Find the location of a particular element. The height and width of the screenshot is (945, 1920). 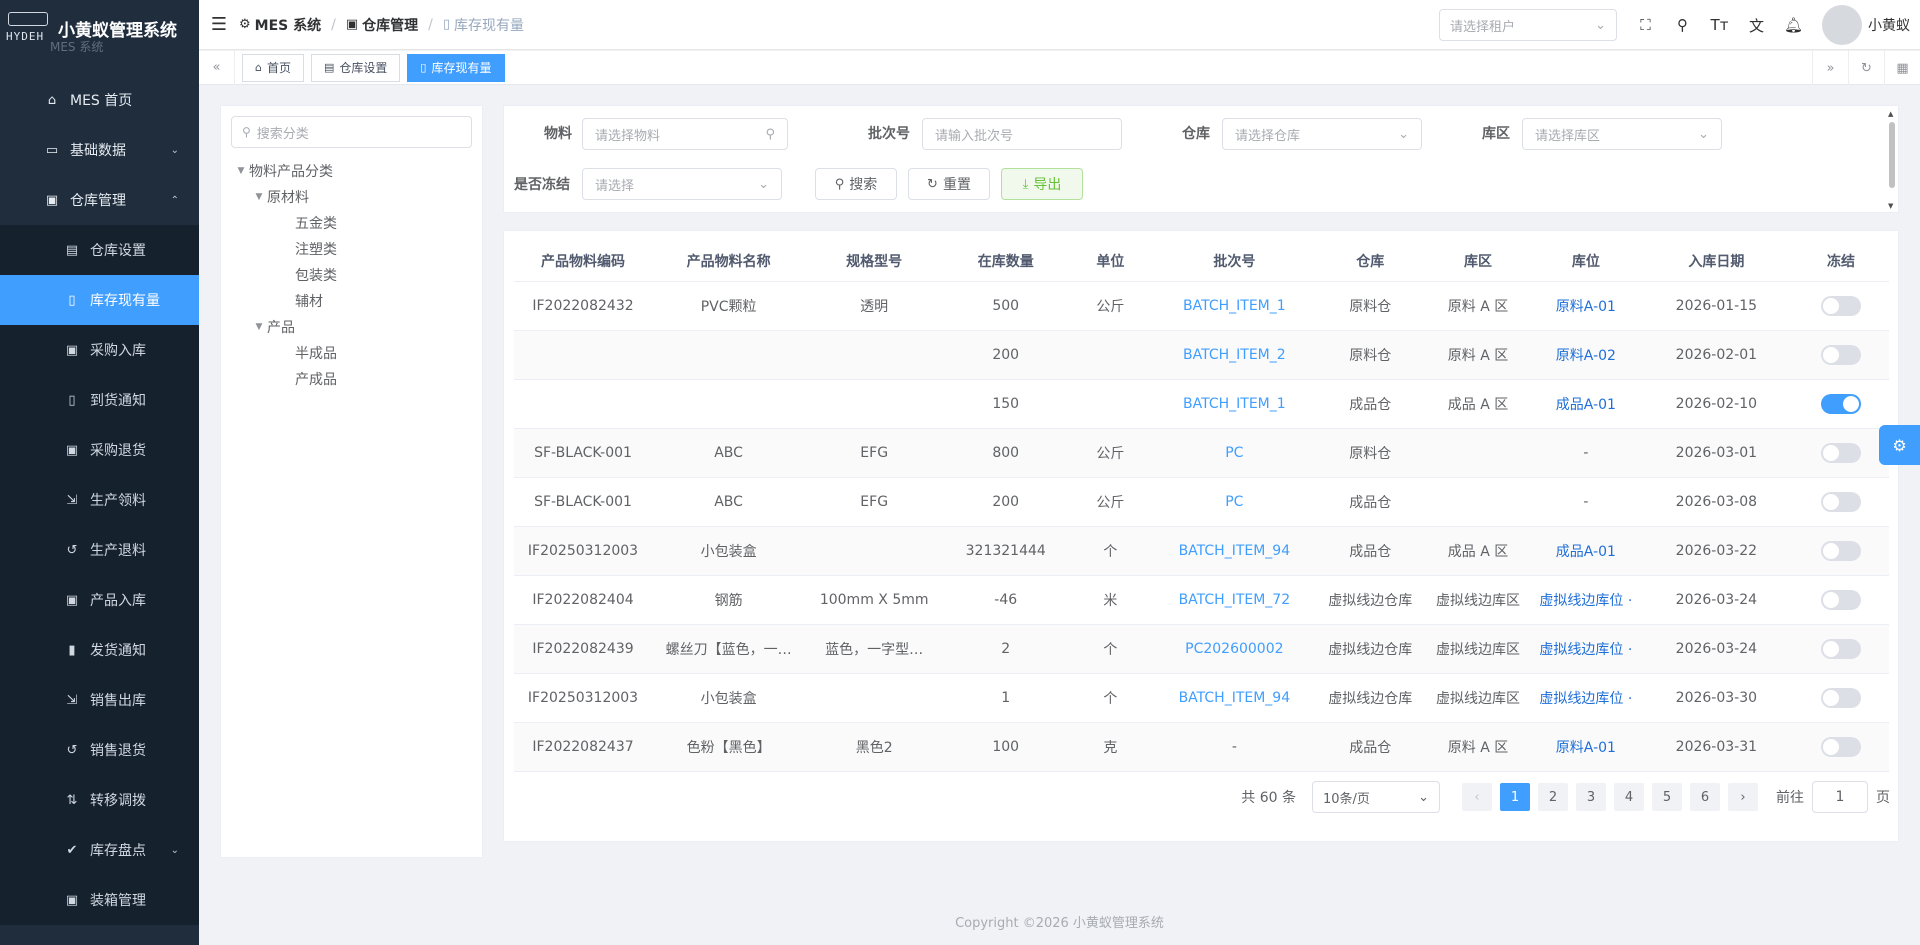

refresh-icon: ↻ is located at coordinates (1866, 68).